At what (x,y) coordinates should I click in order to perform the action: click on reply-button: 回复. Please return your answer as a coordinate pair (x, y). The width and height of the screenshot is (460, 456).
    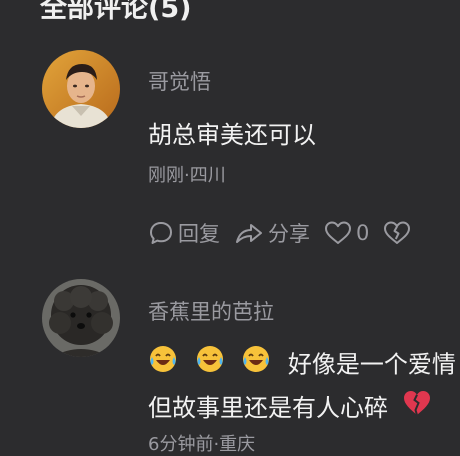
    Looking at the image, I should click on (184, 233).